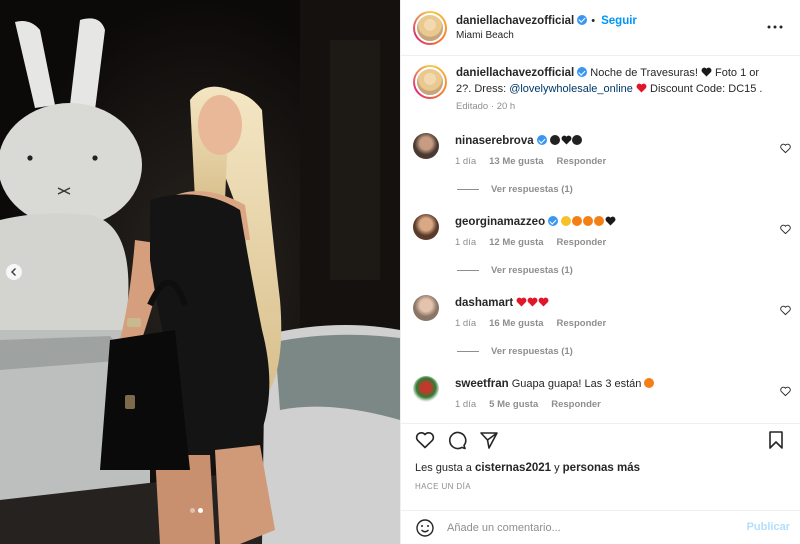 Image resolution: width=800 pixels, height=544 pixels. What do you see at coordinates (557, 468) in the screenshot?
I see `likes-mid: y` at bounding box center [557, 468].